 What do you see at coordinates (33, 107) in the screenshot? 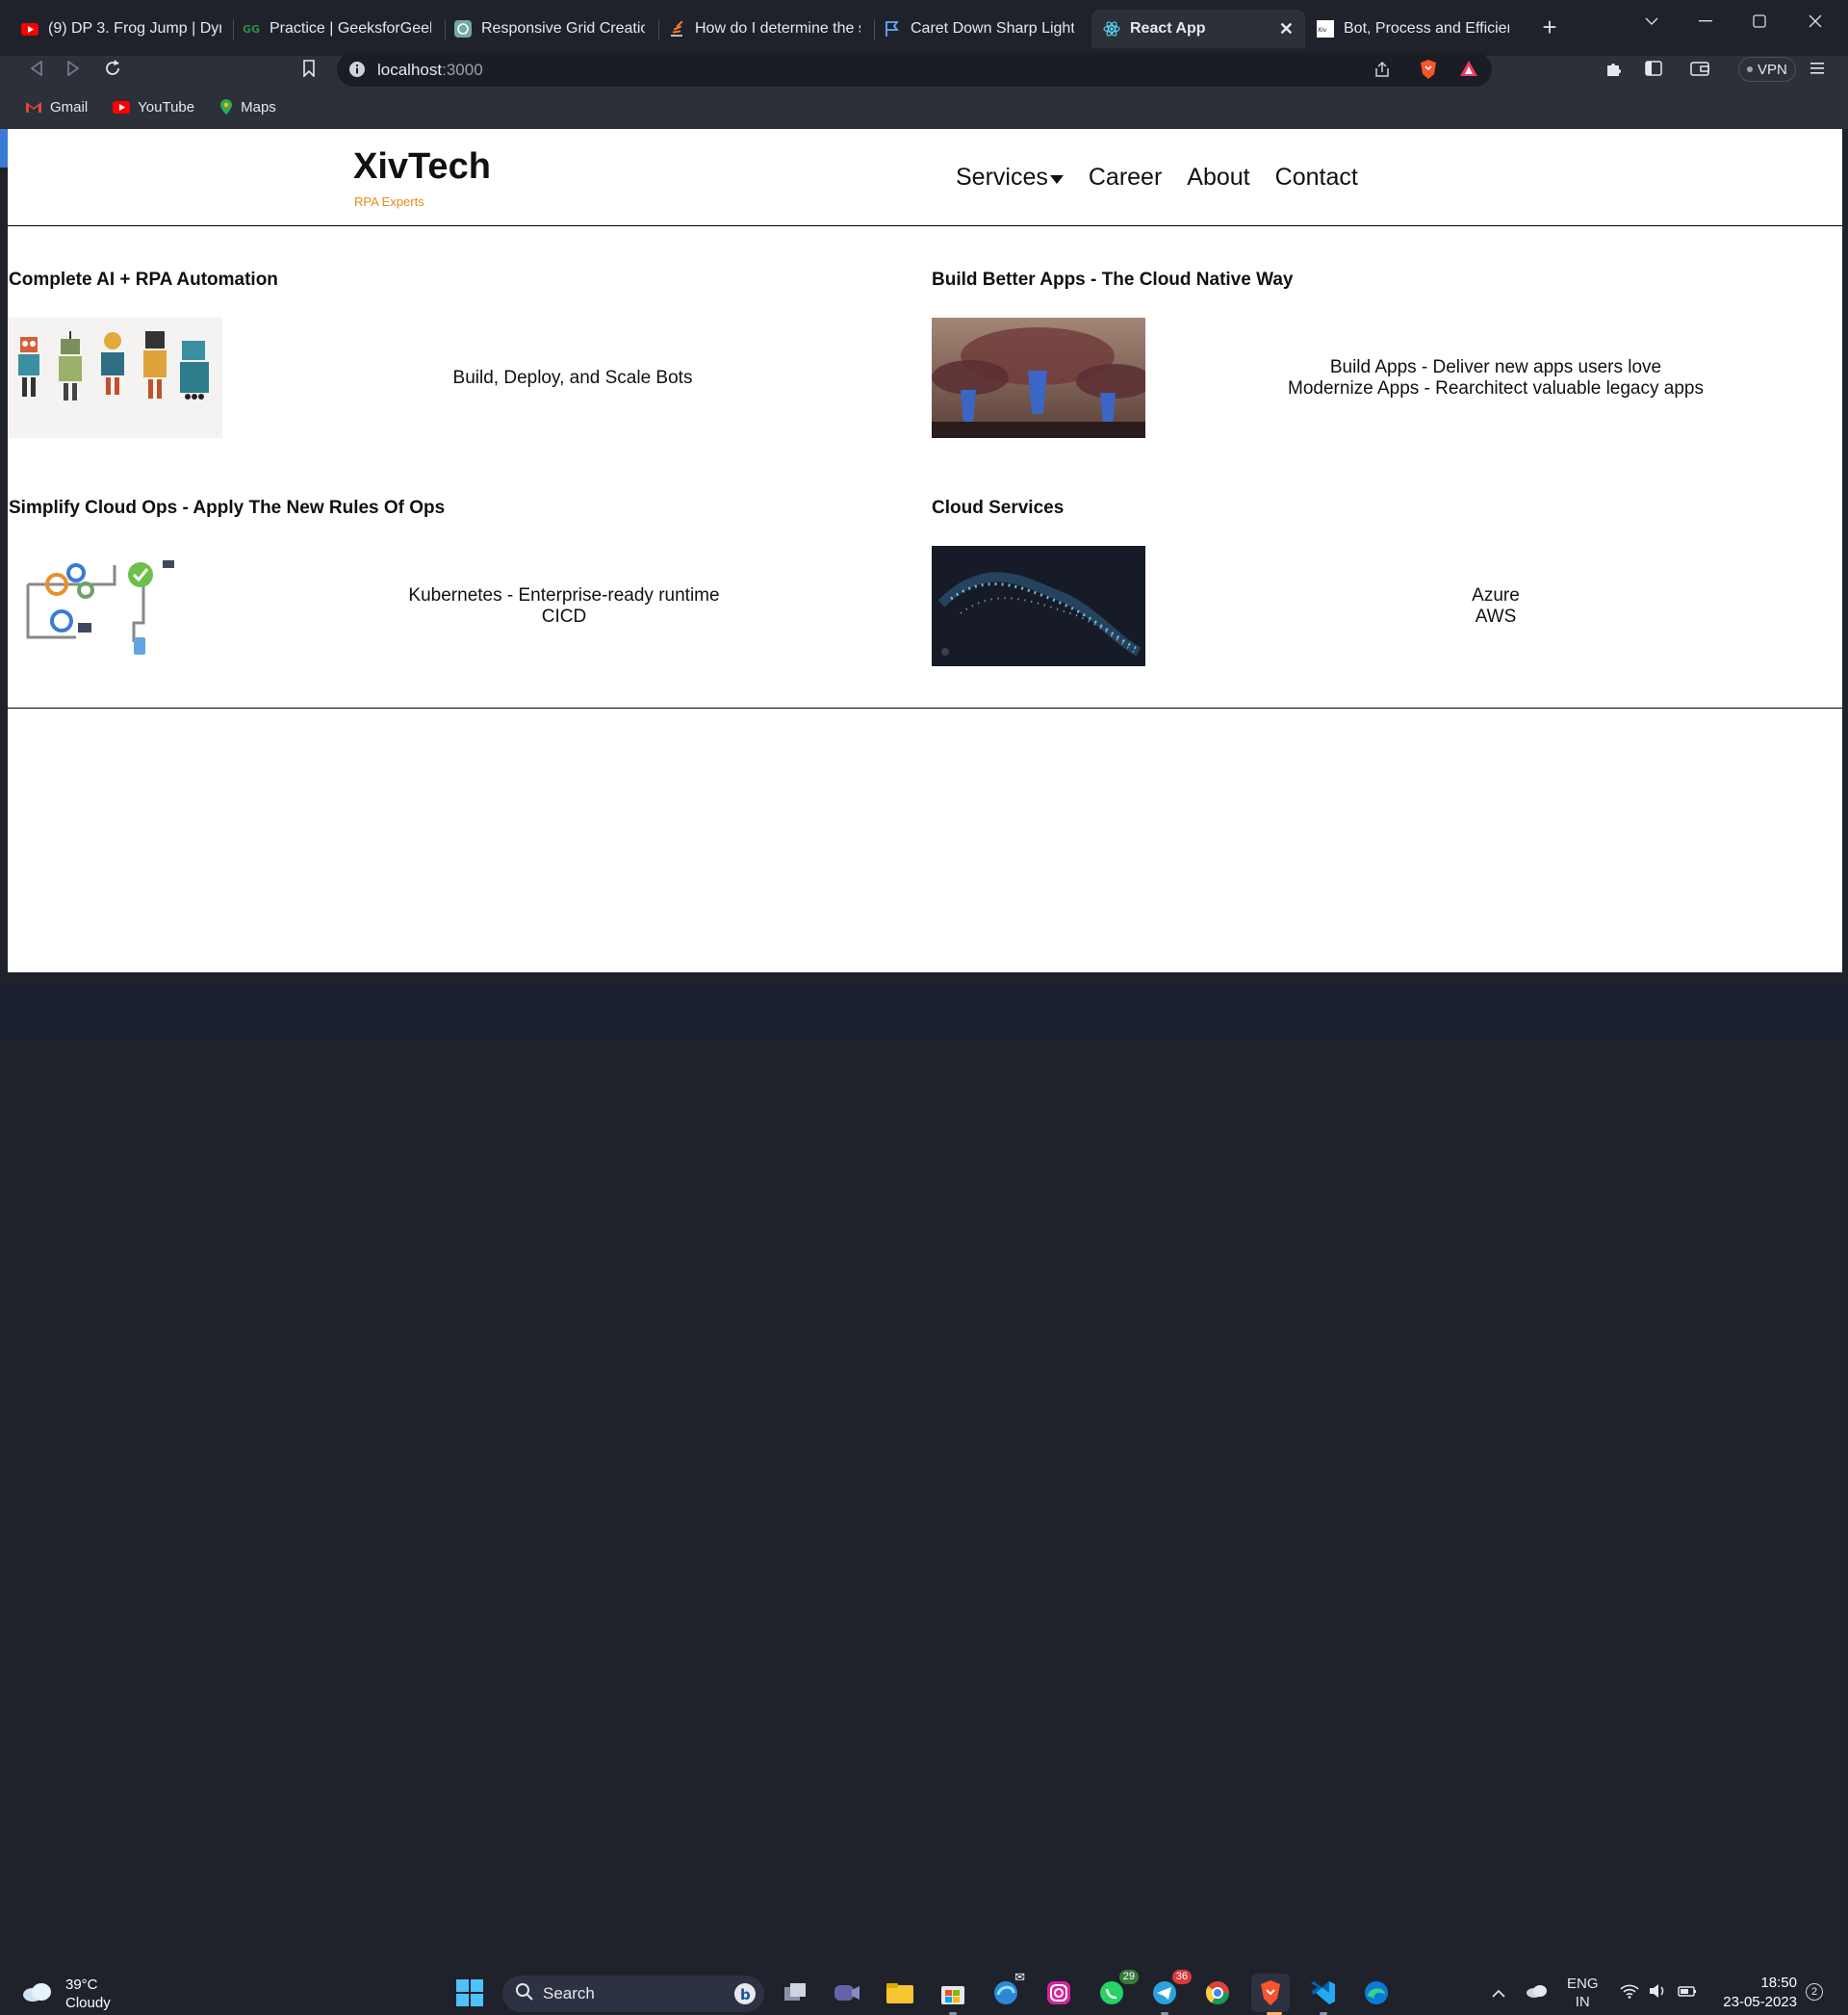
I see `gmail-icon` at bounding box center [33, 107].